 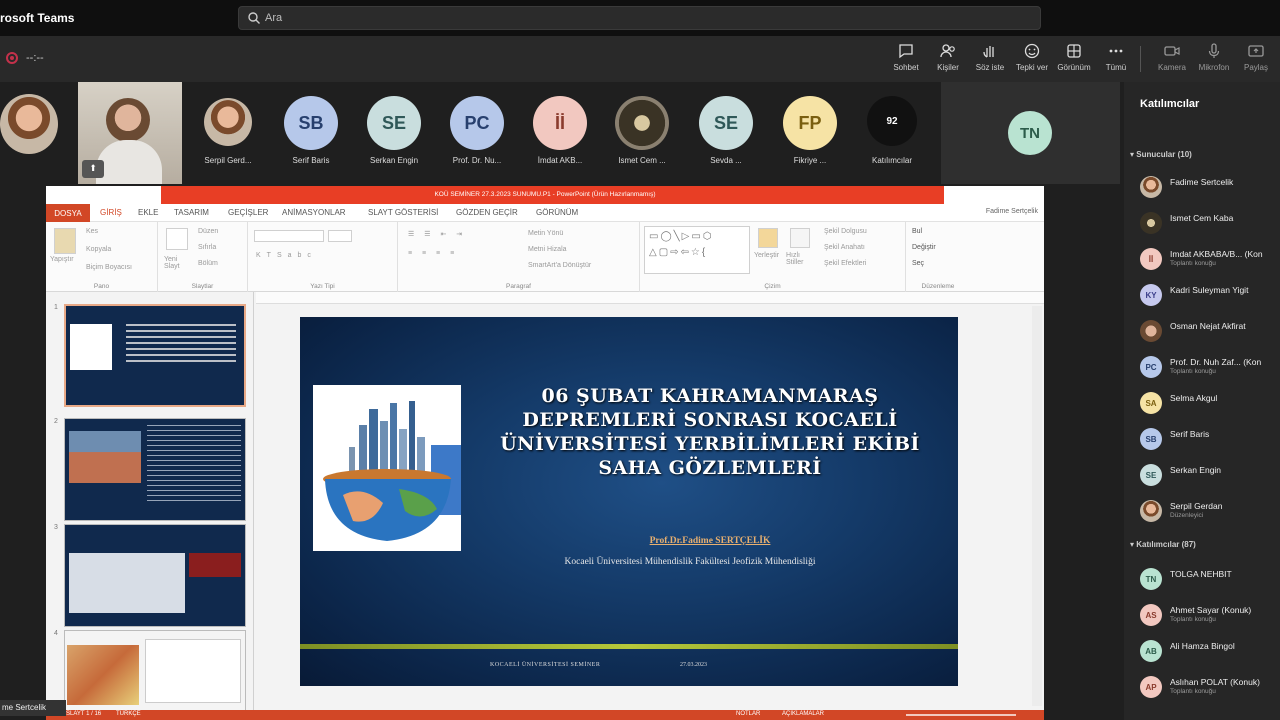 What do you see at coordinates (924, 247) in the screenshot?
I see `replace-button: Değiştir` at bounding box center [924, 247].